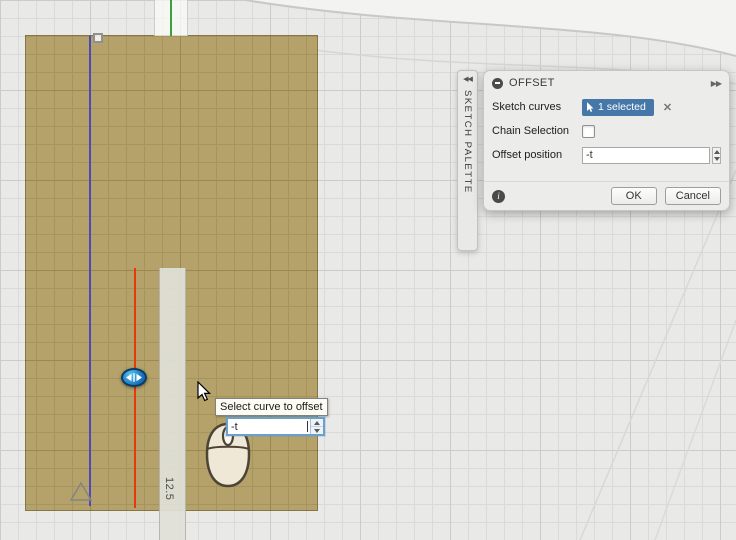  I want to click on dialog-collapse-button: ▶▶, so click(716, 83).